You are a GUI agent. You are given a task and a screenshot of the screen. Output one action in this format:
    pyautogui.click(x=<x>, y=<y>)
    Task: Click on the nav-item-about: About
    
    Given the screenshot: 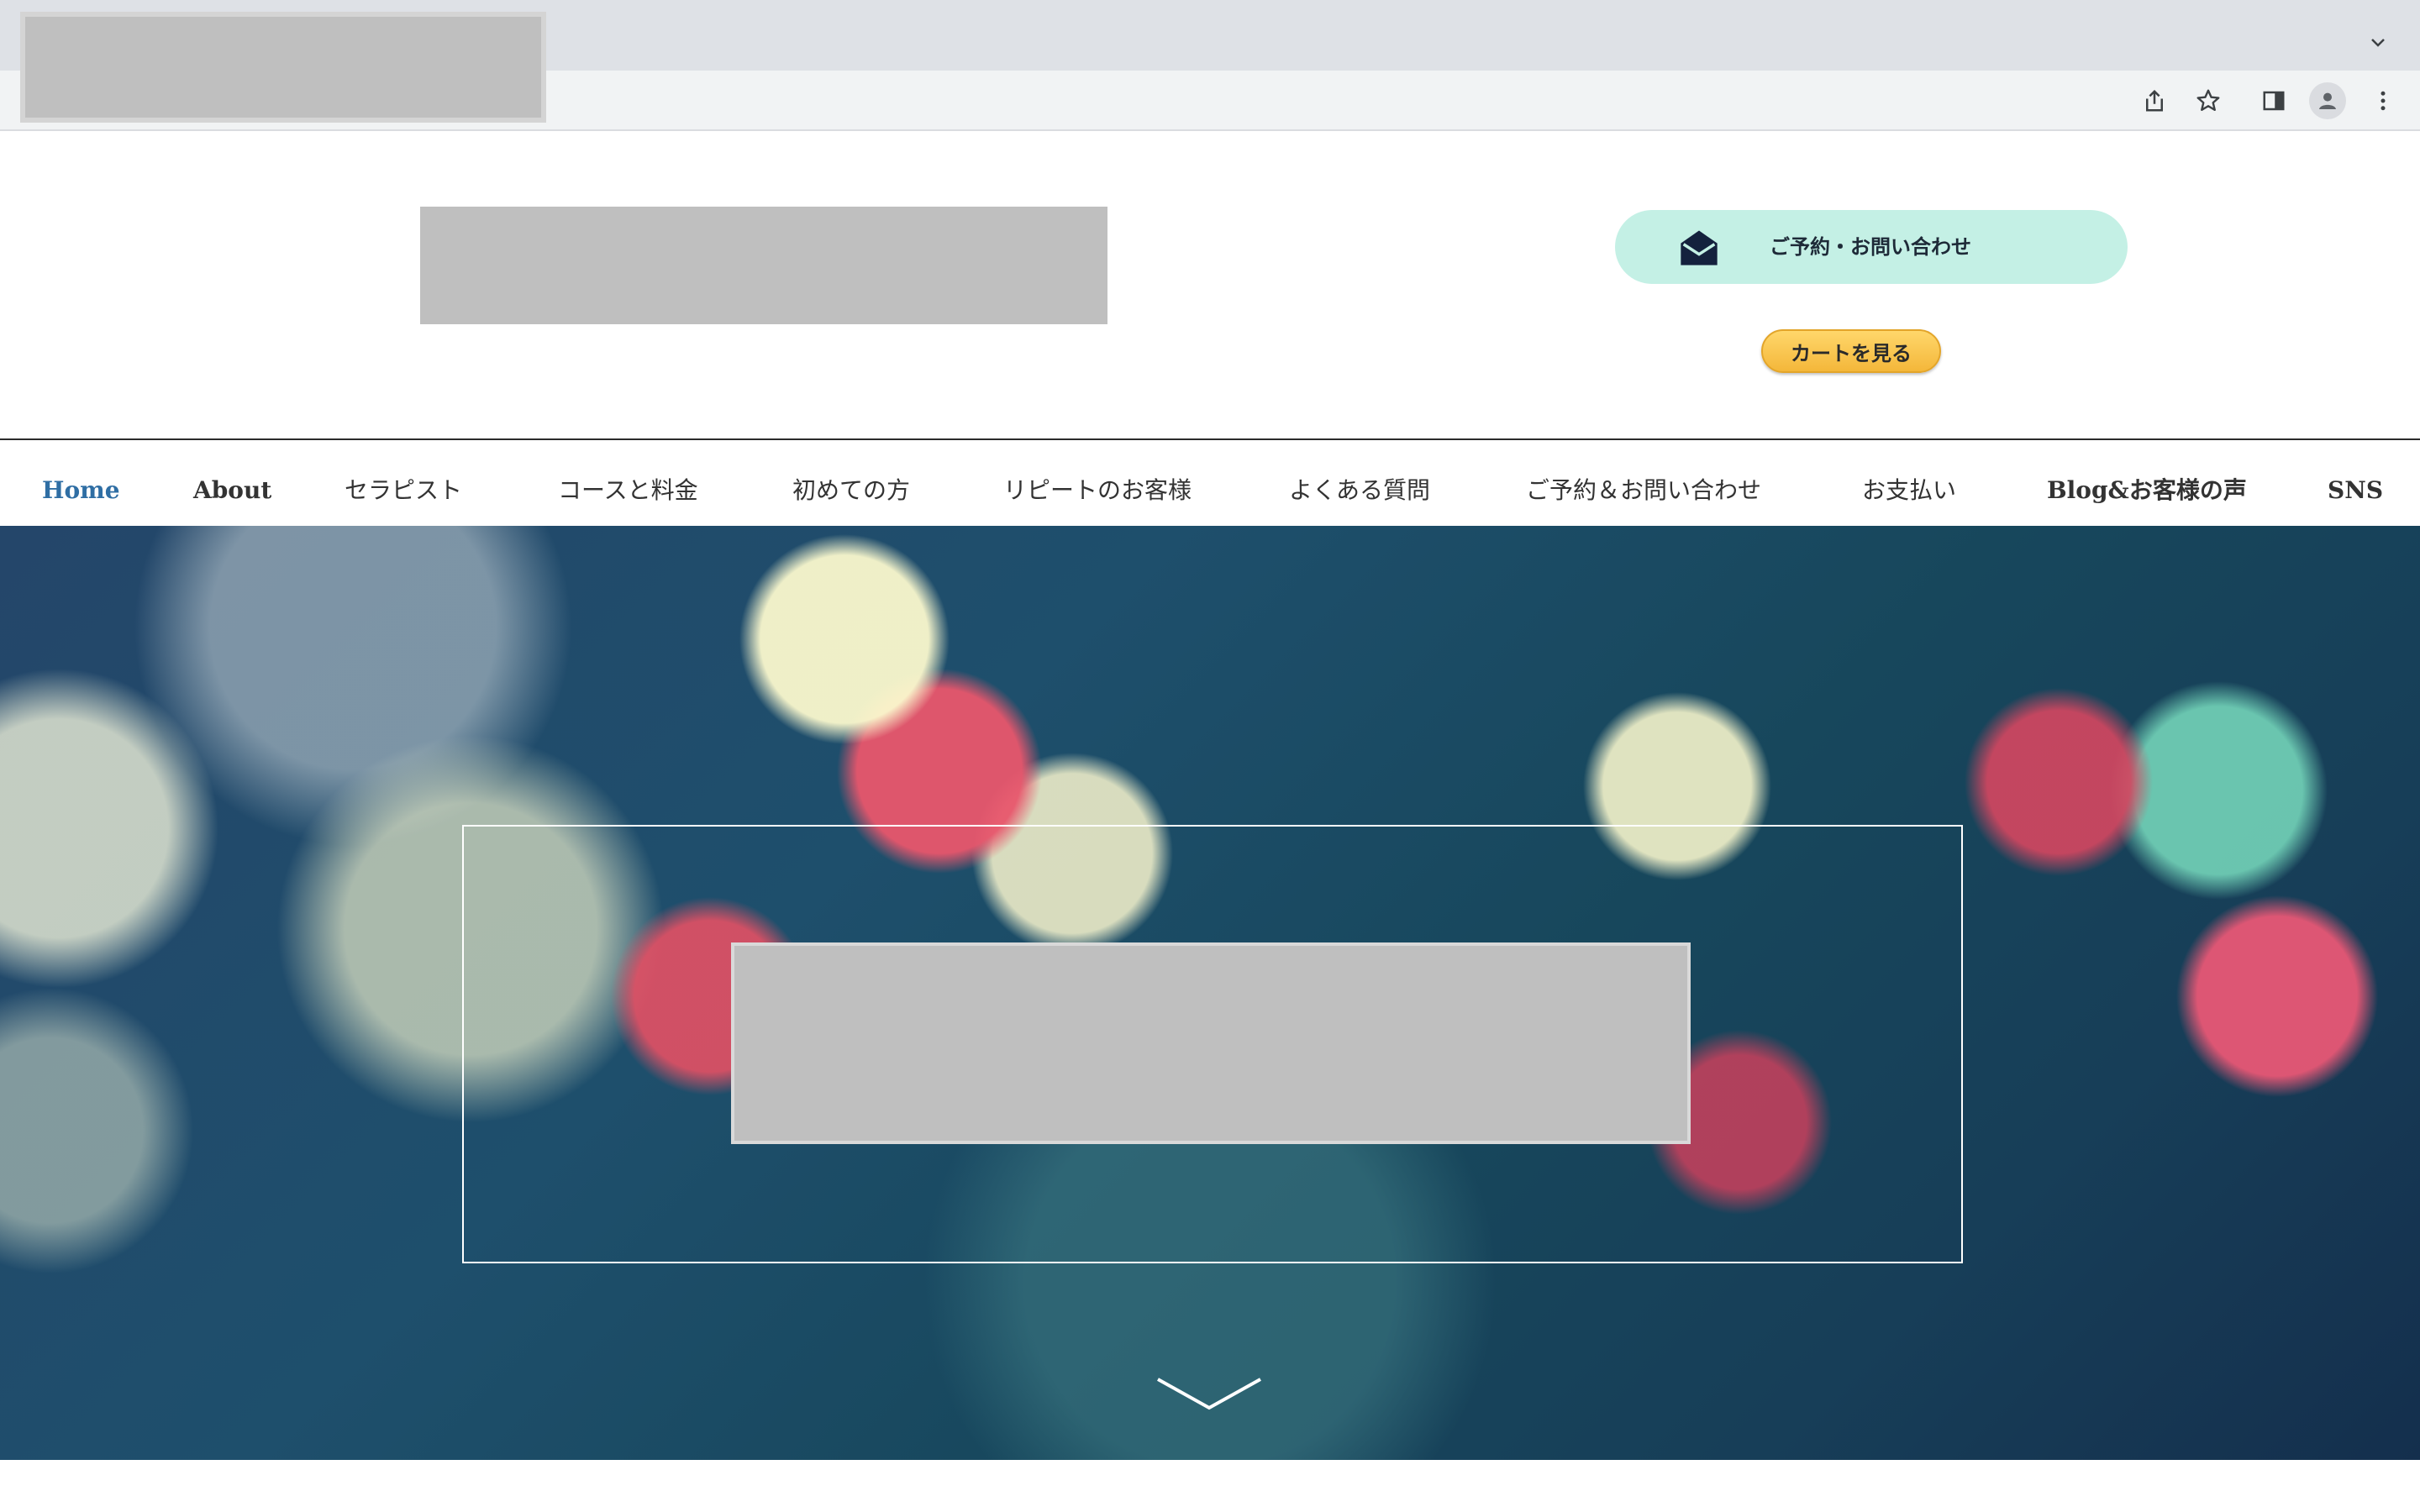 What is the action you would take?
    pyautogui.click(x=232, y=484)
    